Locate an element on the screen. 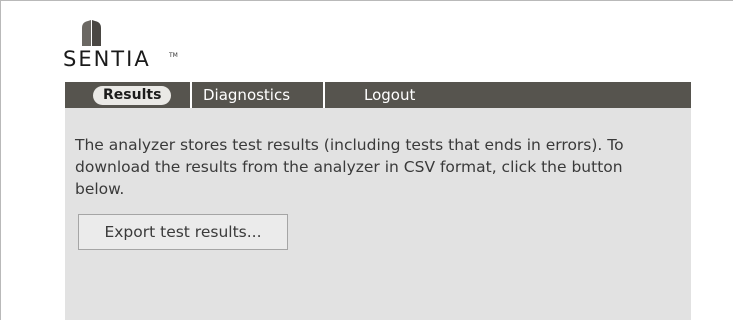  nav-bar: Results Diagnostics Logout is located at coordinates (378, 95).